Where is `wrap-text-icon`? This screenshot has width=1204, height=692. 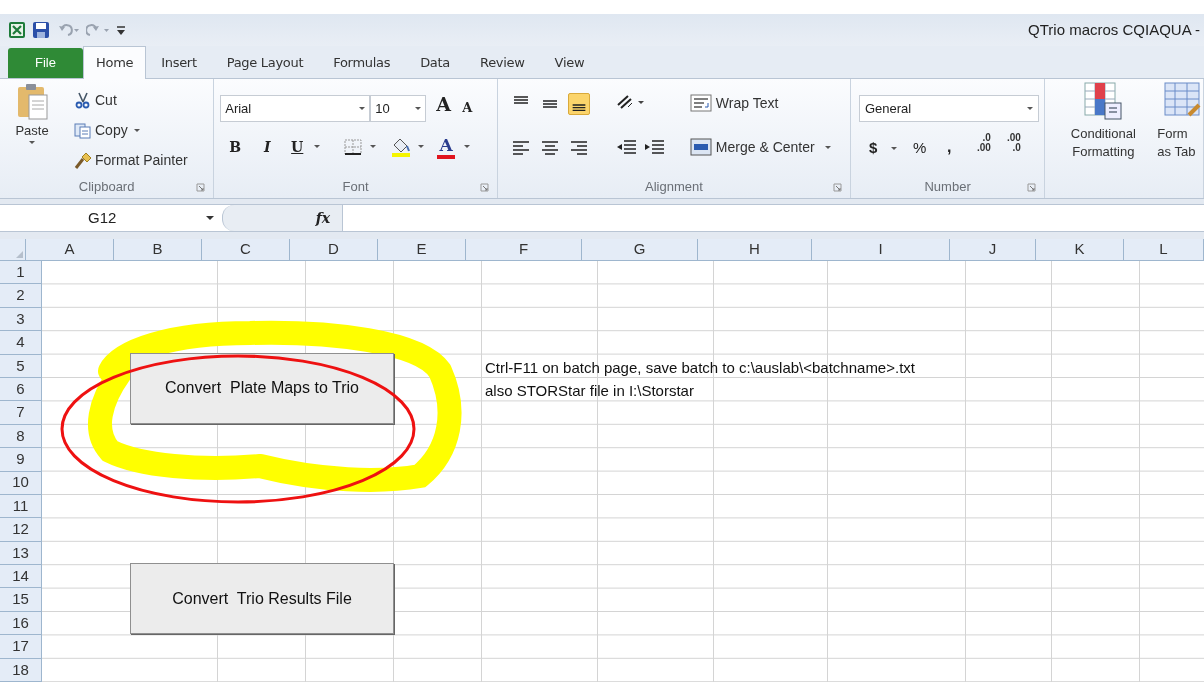
wrap-text-icon is located at coordinates (700, 103).